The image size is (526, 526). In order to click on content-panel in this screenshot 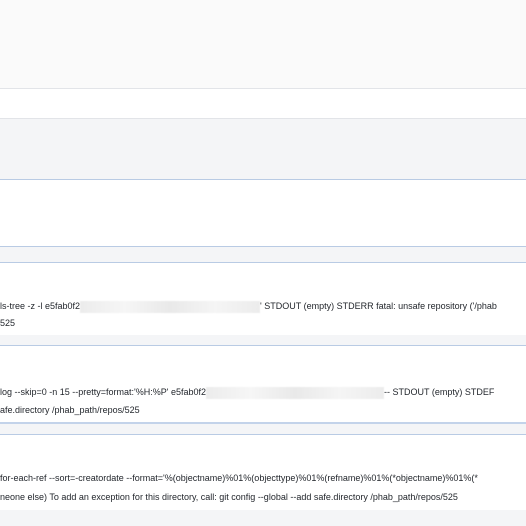, I will do `click(263, 213)`.